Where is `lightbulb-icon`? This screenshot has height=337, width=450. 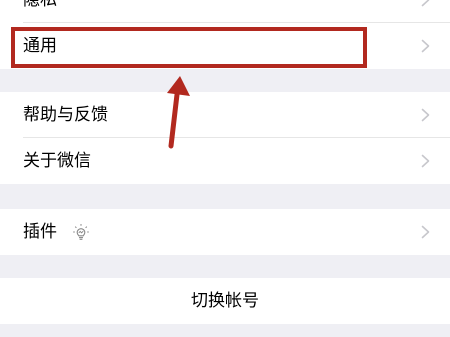 lightbulb-icon is located at coordinates (81, 232).